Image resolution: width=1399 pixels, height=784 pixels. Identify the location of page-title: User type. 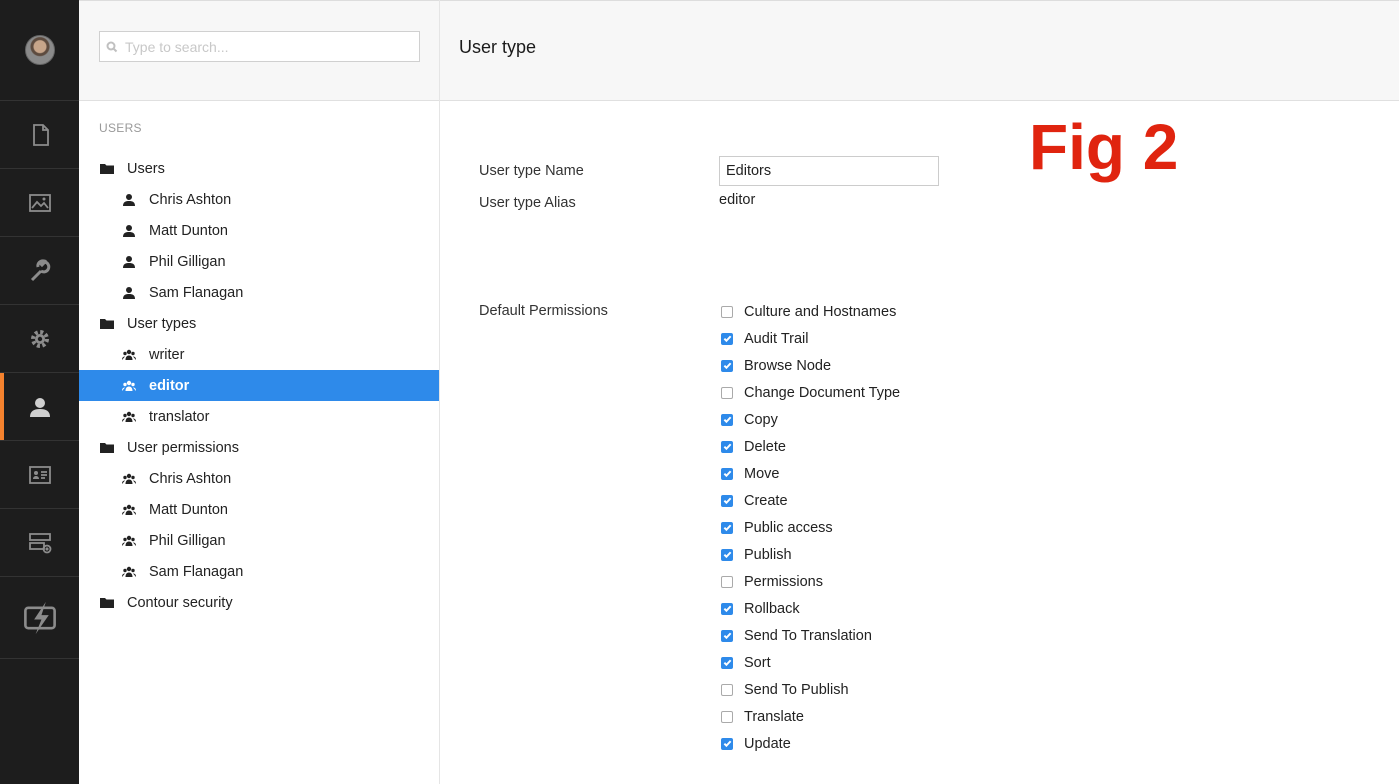
(498, 47).